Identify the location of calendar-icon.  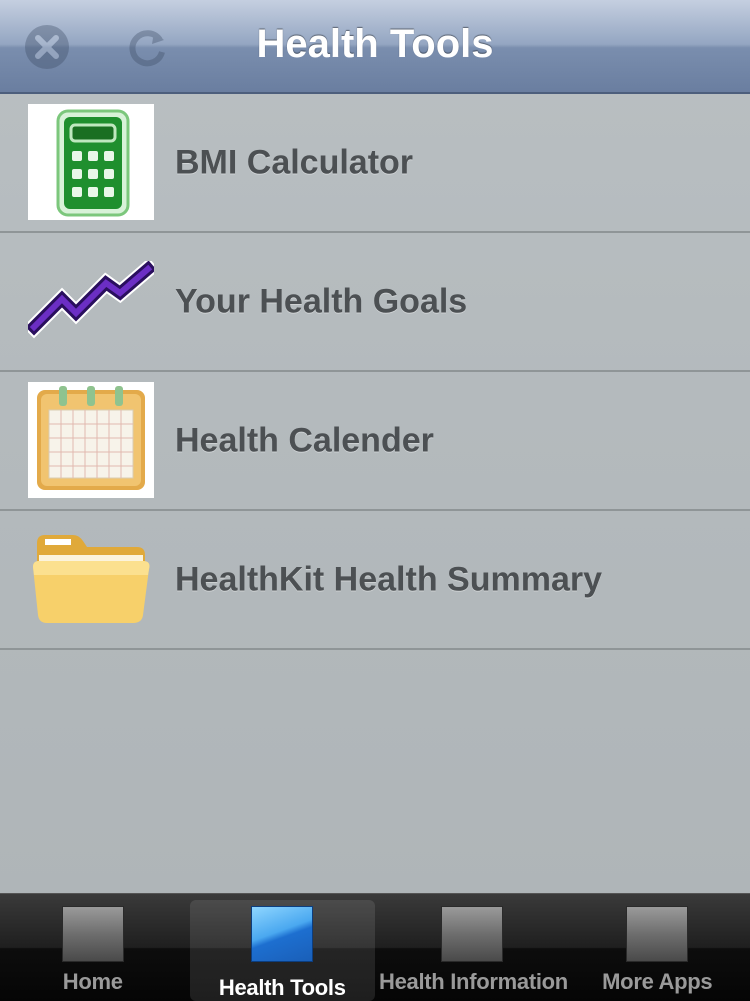
(91, 440).